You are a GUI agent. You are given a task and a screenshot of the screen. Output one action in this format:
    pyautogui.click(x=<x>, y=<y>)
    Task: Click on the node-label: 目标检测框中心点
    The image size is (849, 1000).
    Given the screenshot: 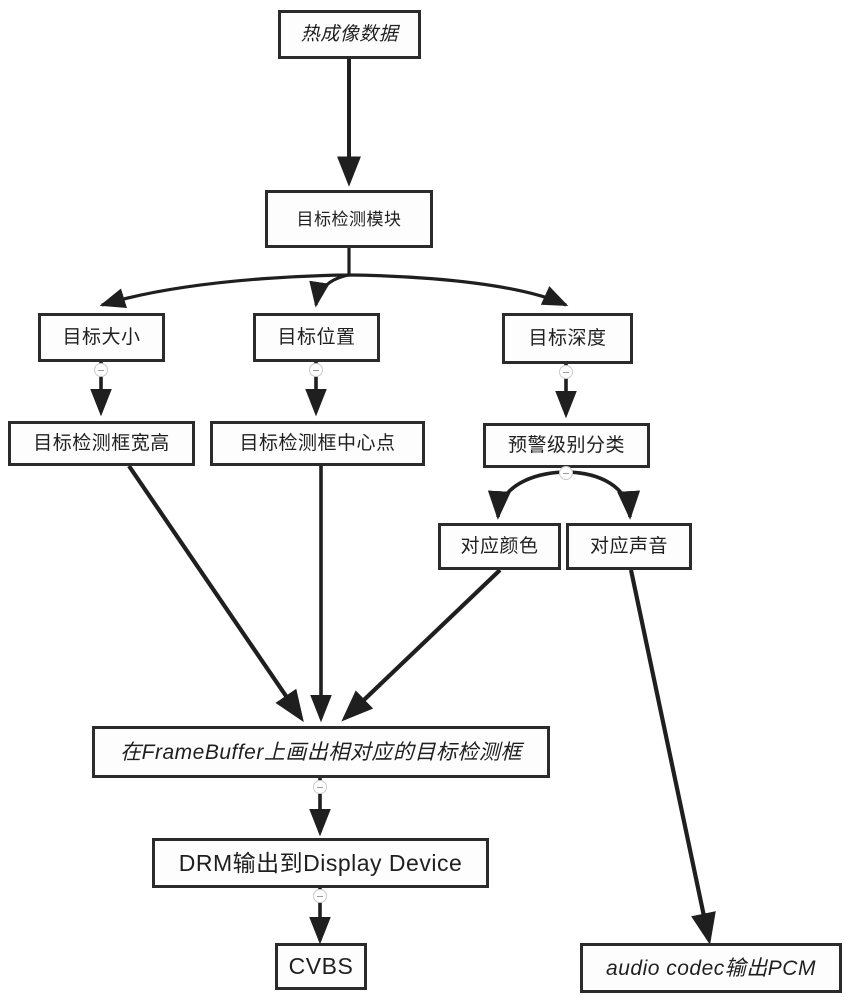 What is the action you would take?
    pyautogui.click(x=317, y=443)
    